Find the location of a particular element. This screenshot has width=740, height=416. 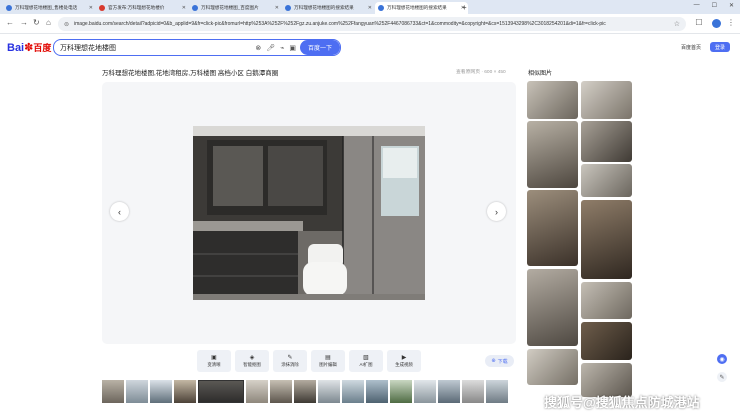

attachment-icon: ⌁ is located at coordinates (282, 48).